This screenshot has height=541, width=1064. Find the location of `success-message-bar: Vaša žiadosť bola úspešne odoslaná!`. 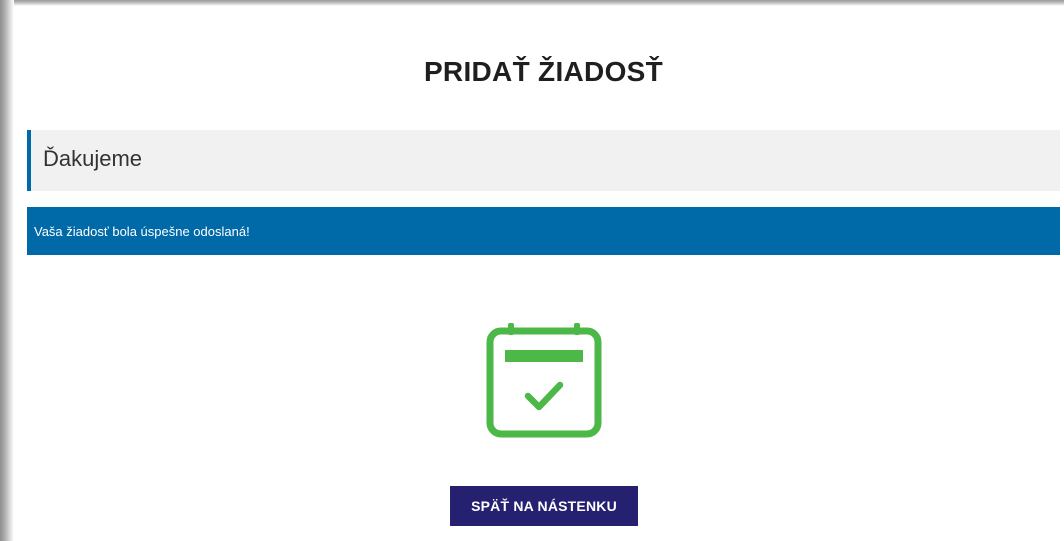

success-message-bar: Vaša žiadosť bola úspešne odoslaná! is located at coordinates (543, 231).